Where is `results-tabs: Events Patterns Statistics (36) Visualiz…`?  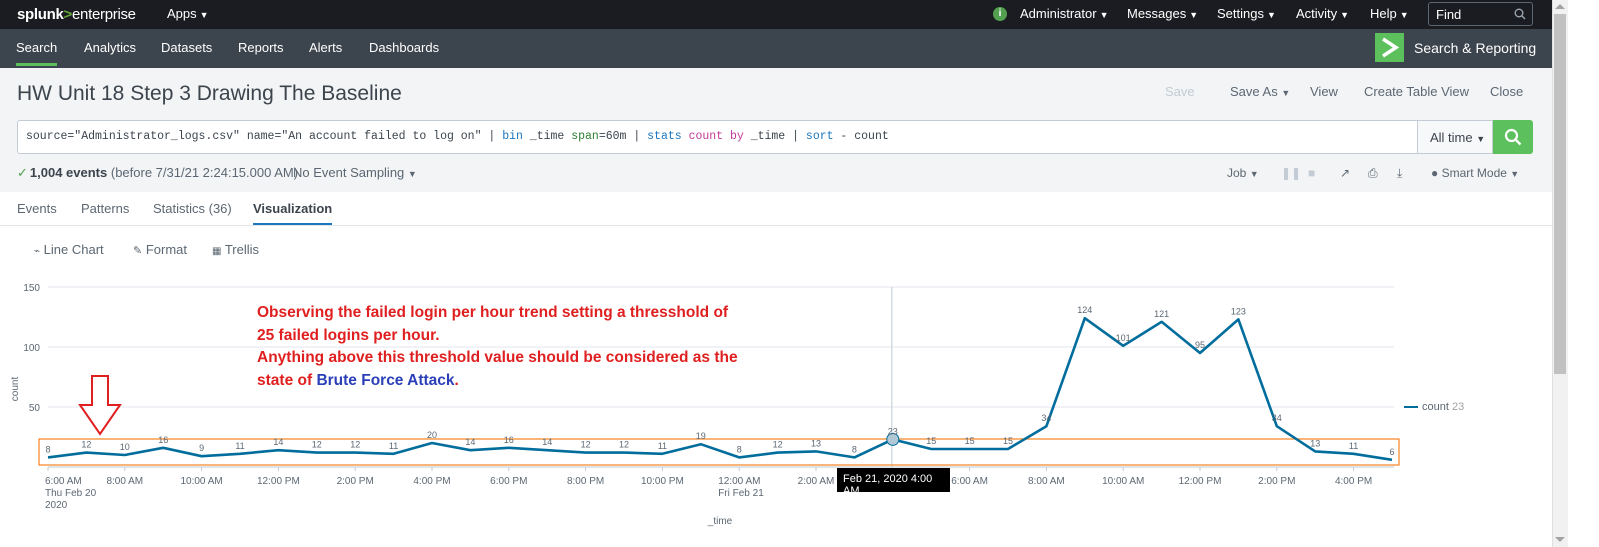
results-tabs: Events Patterns Statistics (36) Visualiz… is located at coordinates (776, 209).